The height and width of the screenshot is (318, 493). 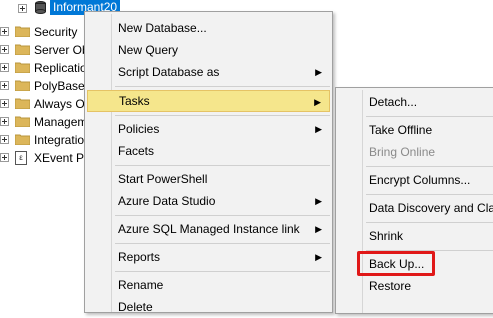 I want to click on menu-item-policies: Policies ▶, so click(x=208, y=129).